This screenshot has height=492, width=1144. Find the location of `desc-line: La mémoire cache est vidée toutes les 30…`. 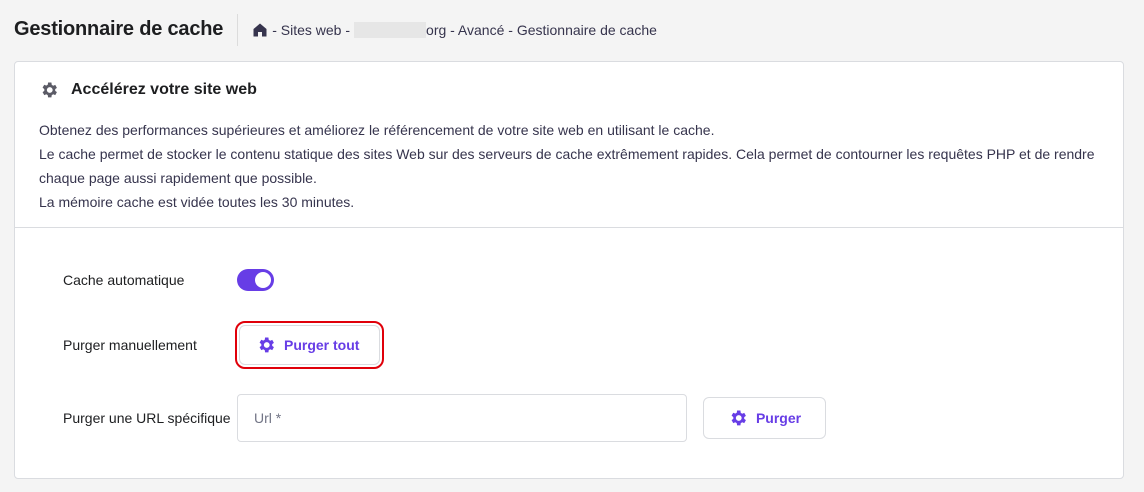

desc-line: La mémoire cache est vidée toutes les 30… is located at coordinates (197, 202).